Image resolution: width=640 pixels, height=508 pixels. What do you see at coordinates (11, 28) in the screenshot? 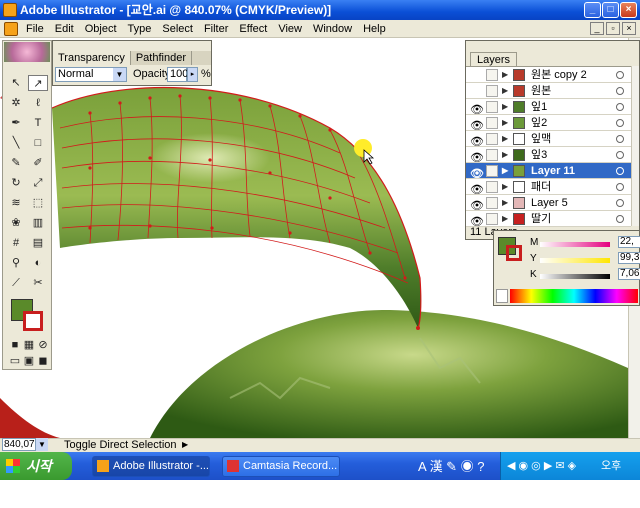
I see `document-icon` at bounding box center [11, 28].